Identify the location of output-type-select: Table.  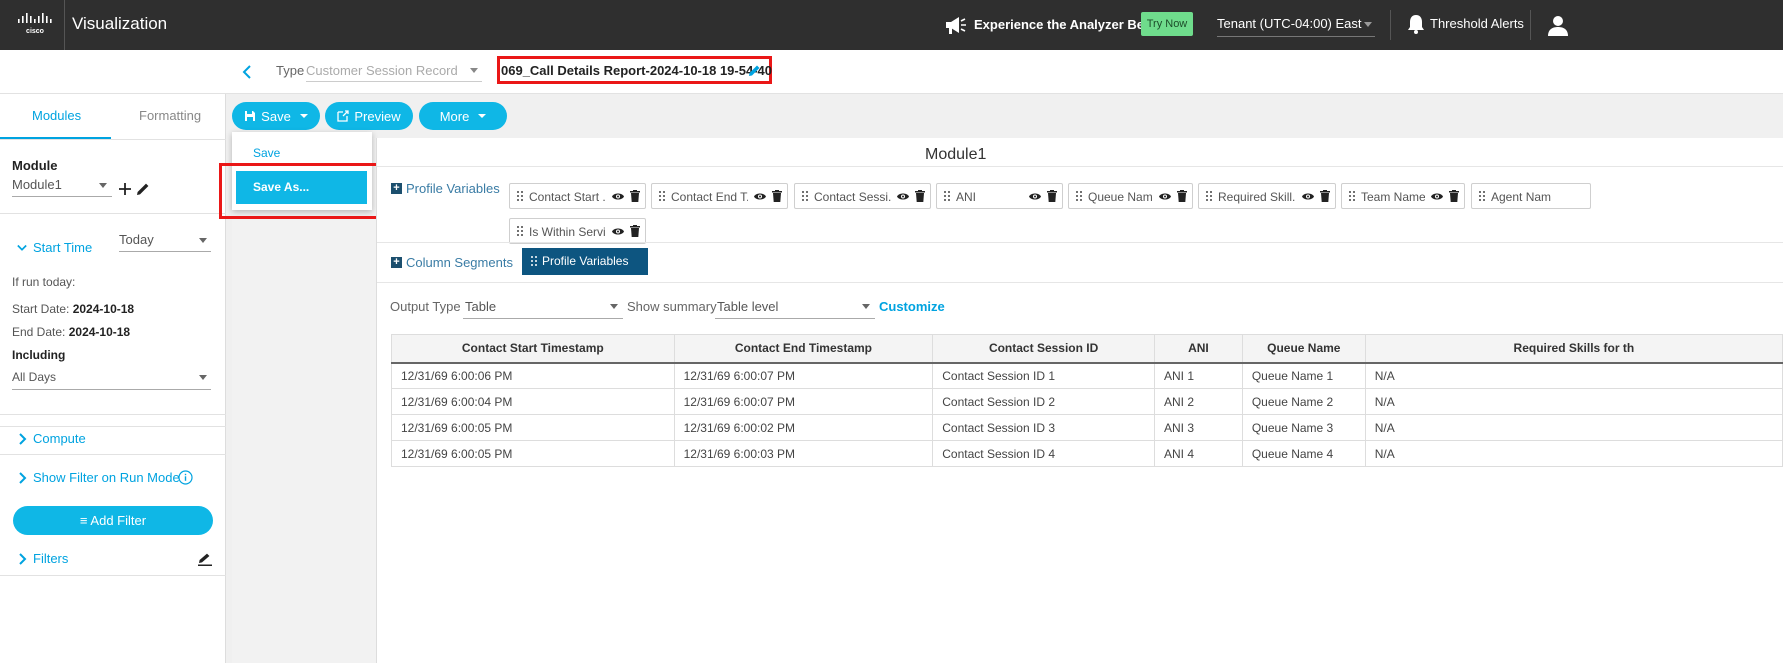
(480, 306).